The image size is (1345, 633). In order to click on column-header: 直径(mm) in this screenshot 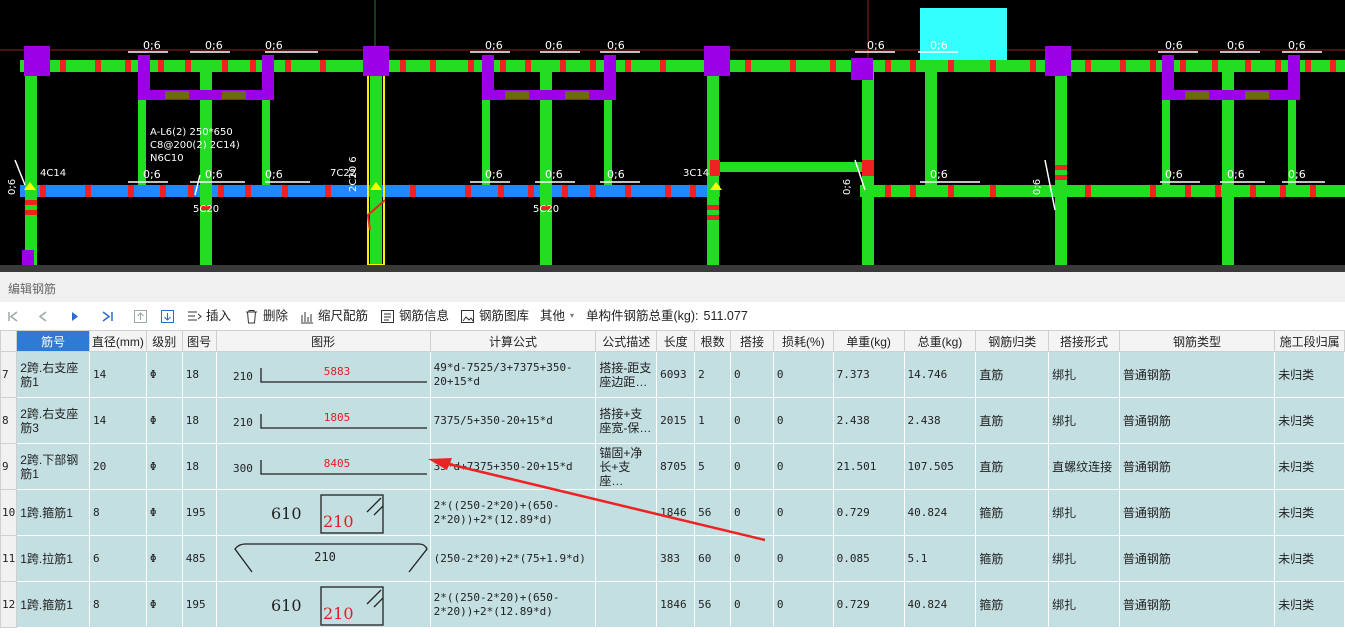, I will do `click(117, 341)`.